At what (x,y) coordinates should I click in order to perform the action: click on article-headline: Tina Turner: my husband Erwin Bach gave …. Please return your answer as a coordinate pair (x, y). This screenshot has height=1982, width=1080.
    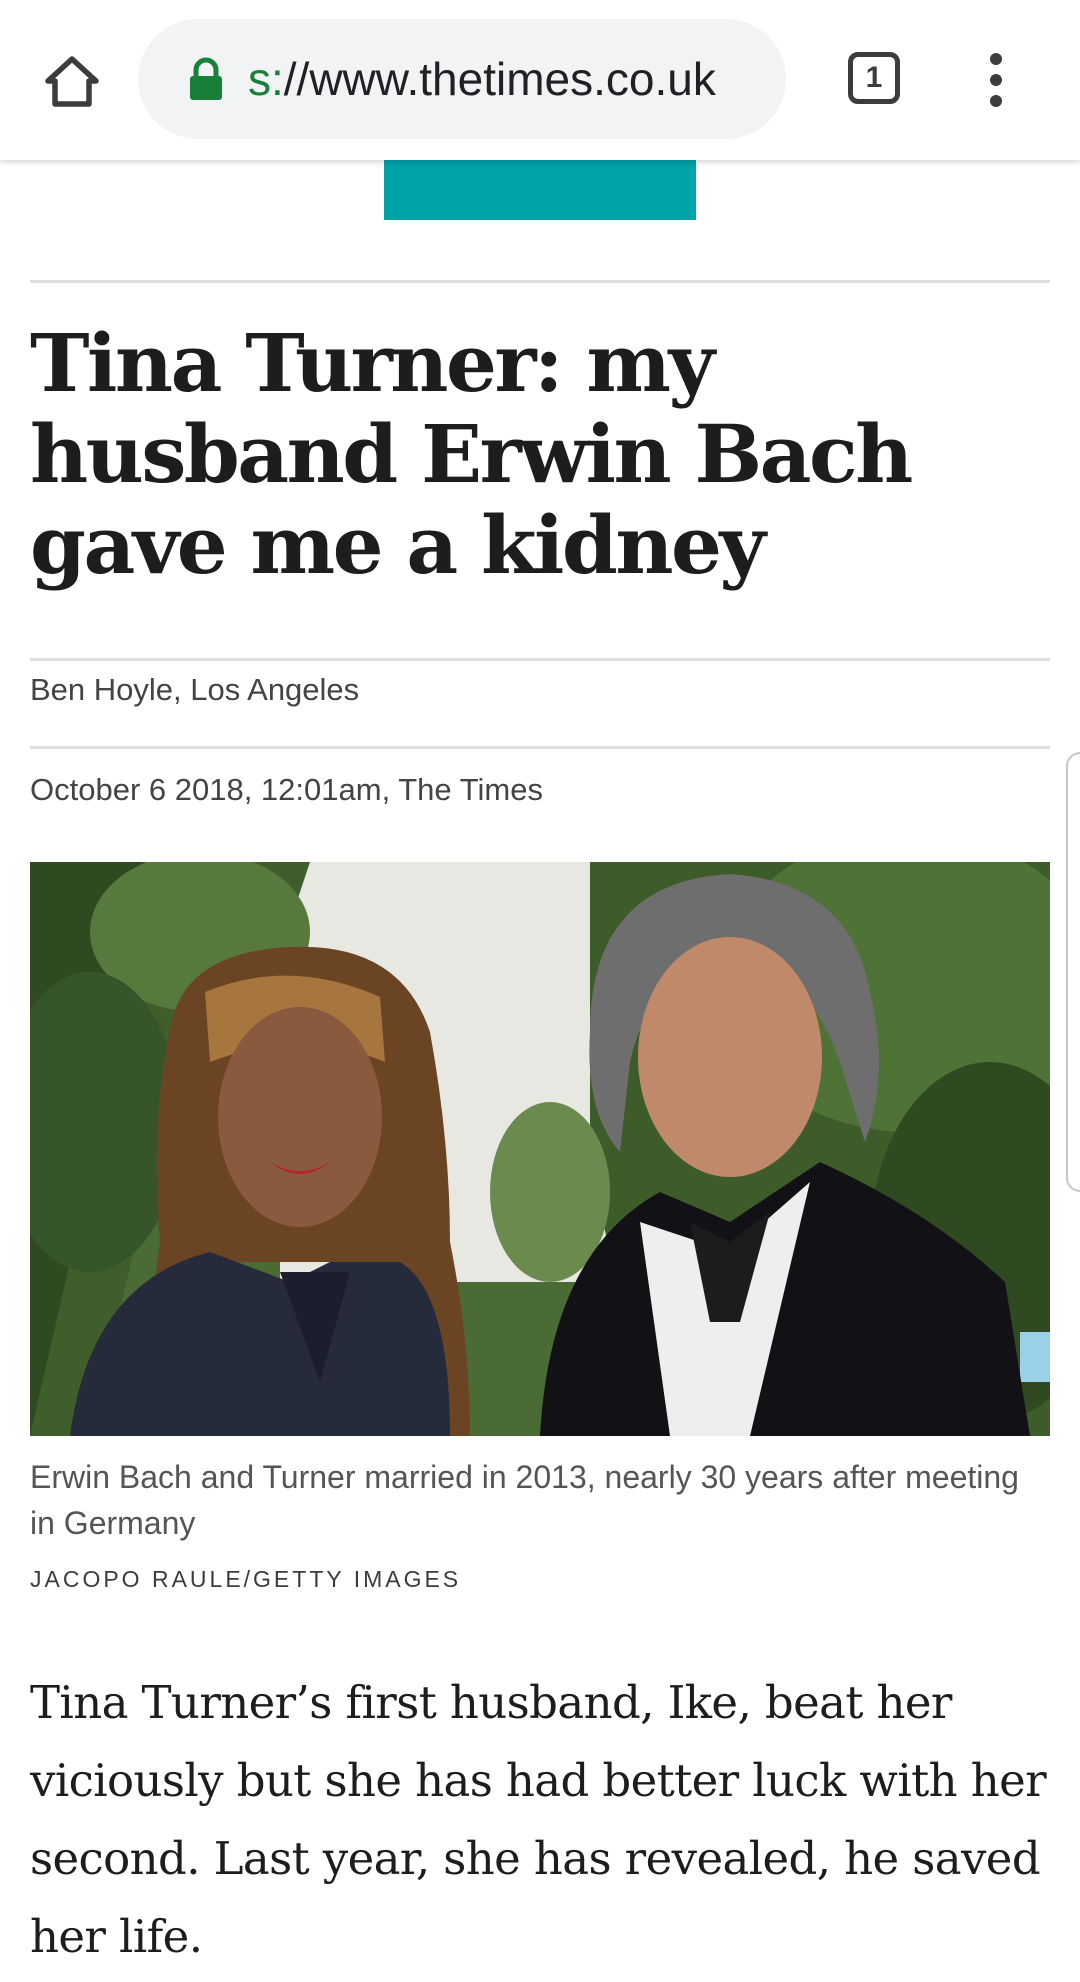
    Looking at the image, I should click on (471, 454).